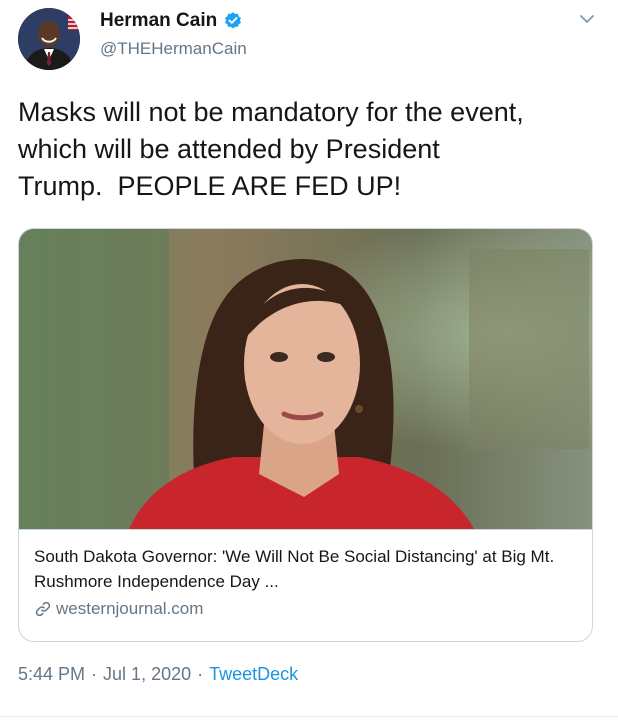  What do you see at coordinates (253, 674) in the screenshot?
I see `tweet-source: TweetDeck` at bounding box center [253, 674].